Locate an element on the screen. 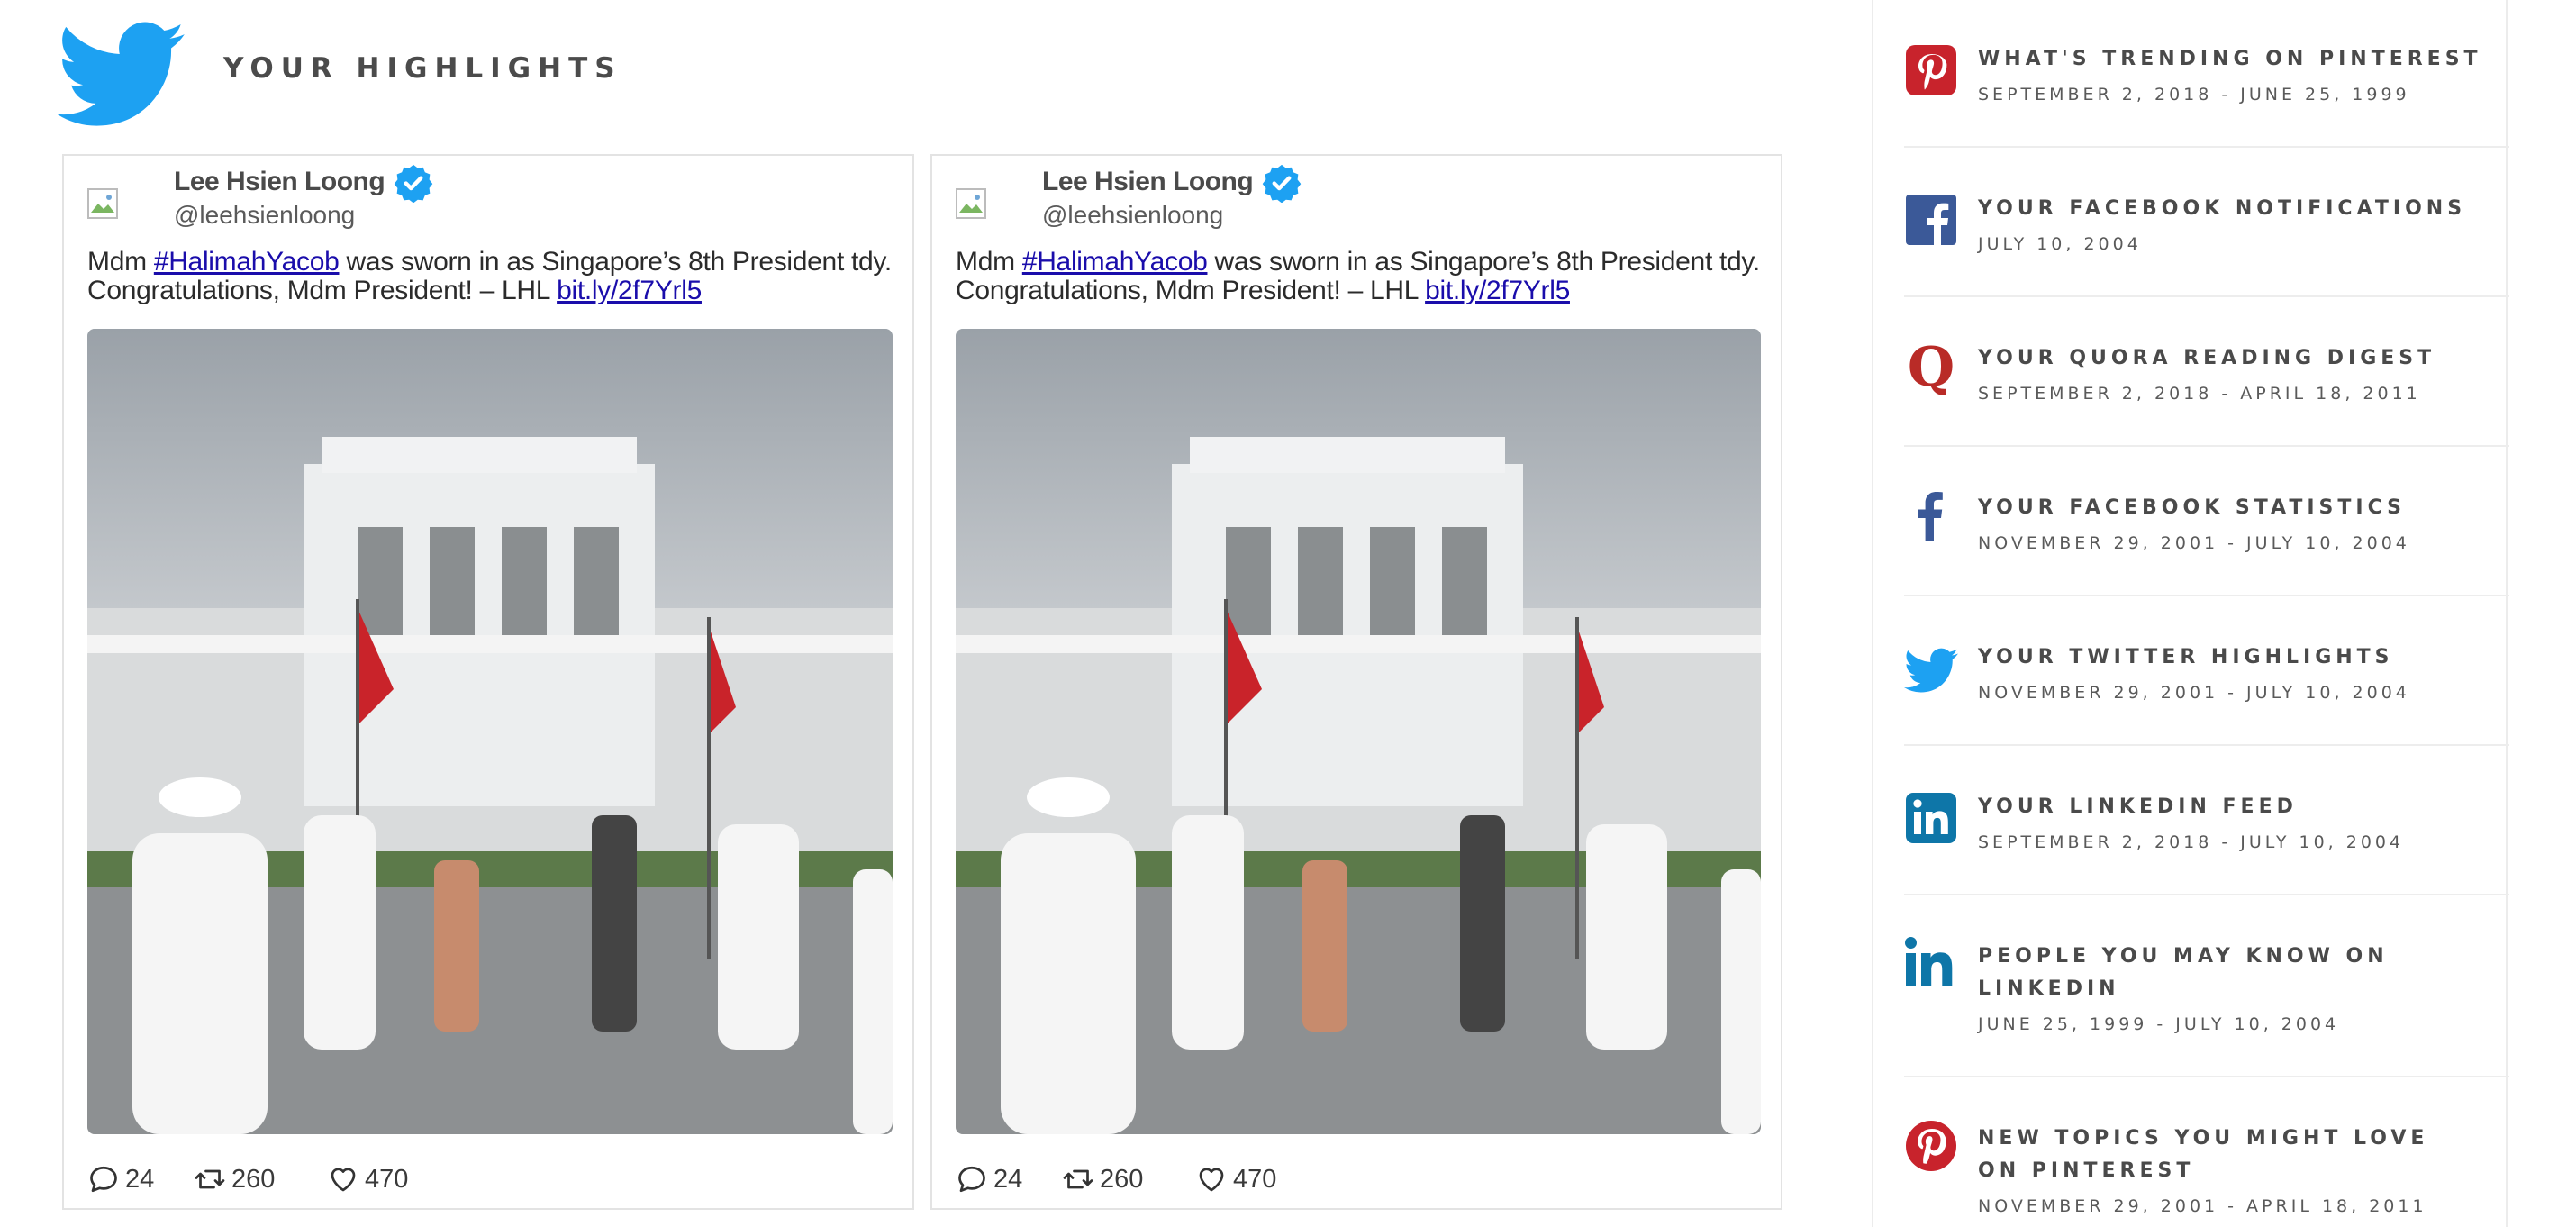 Image resolution: width=2576 pixels, height=1227 pixels. sidebar-item-title: NEW TOPICS YOU MIGHT LOVE ON PINTEREST is located at coordinates (2203, 1154).